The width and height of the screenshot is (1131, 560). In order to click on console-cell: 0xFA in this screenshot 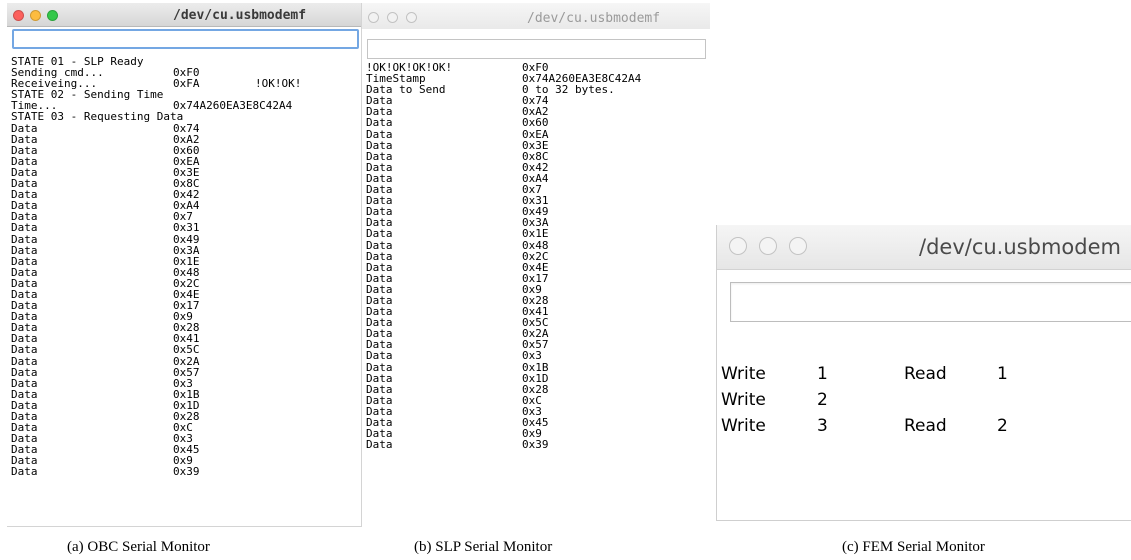, I will do `click(186, 84)`.